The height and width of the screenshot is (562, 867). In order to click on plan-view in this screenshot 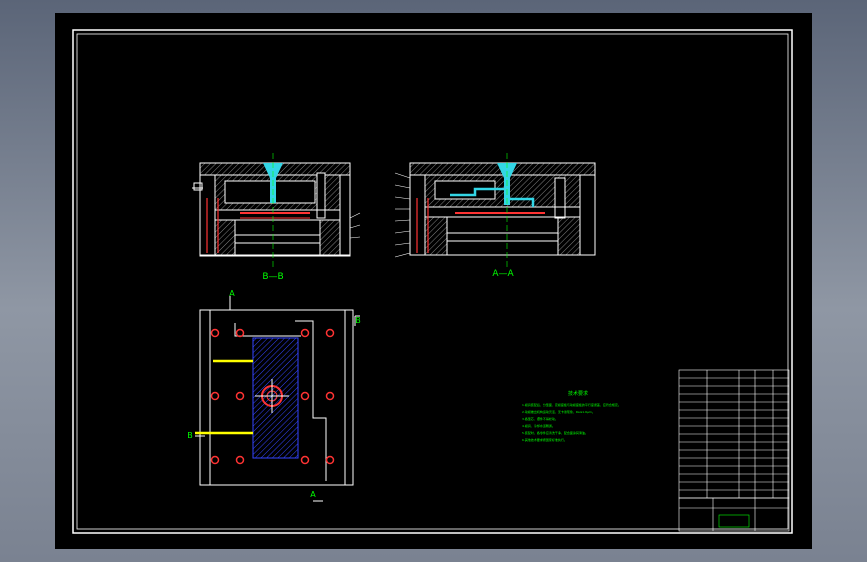, I will do `click(277, 399)`.